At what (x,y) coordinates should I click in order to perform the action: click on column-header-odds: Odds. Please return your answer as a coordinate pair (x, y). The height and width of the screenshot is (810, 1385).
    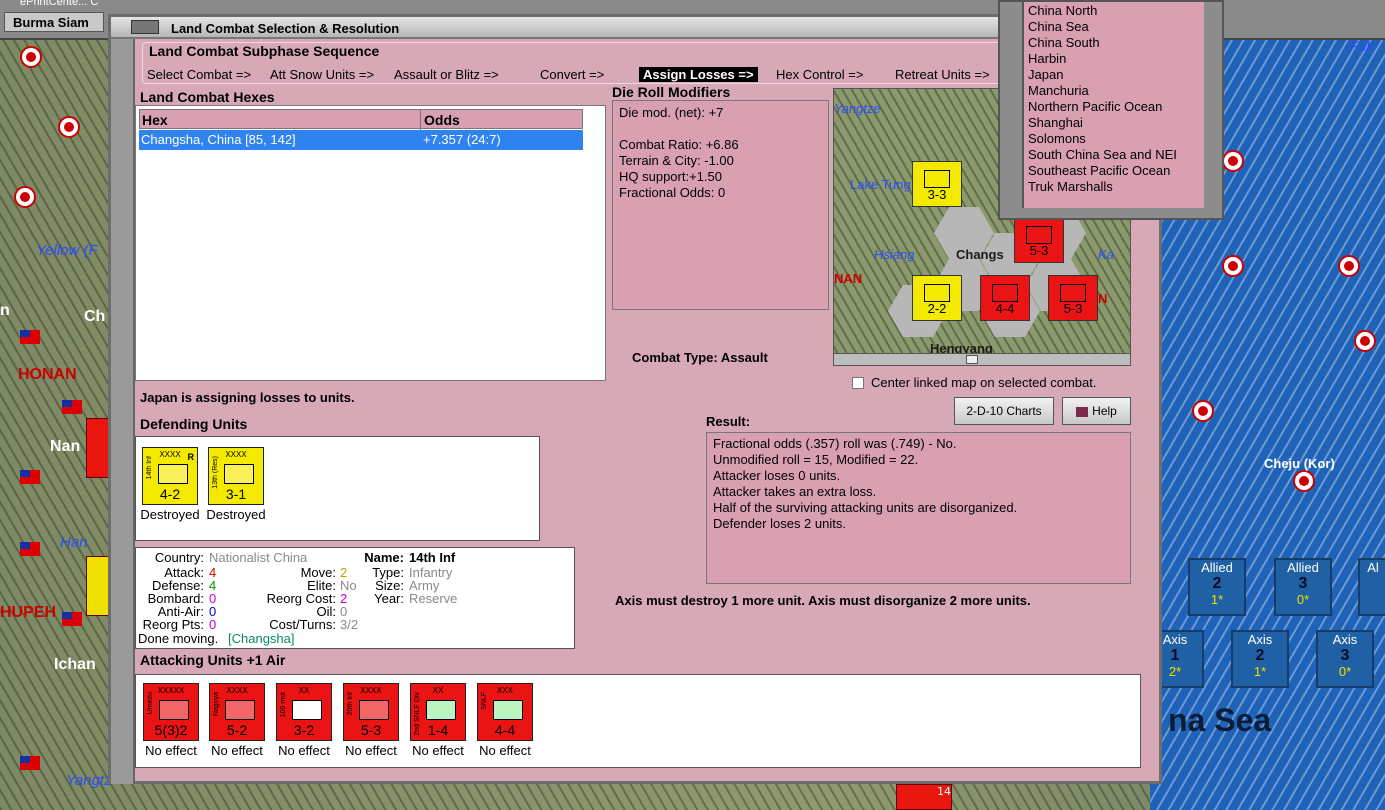
    Looking at the image, I should click on (442, 120).